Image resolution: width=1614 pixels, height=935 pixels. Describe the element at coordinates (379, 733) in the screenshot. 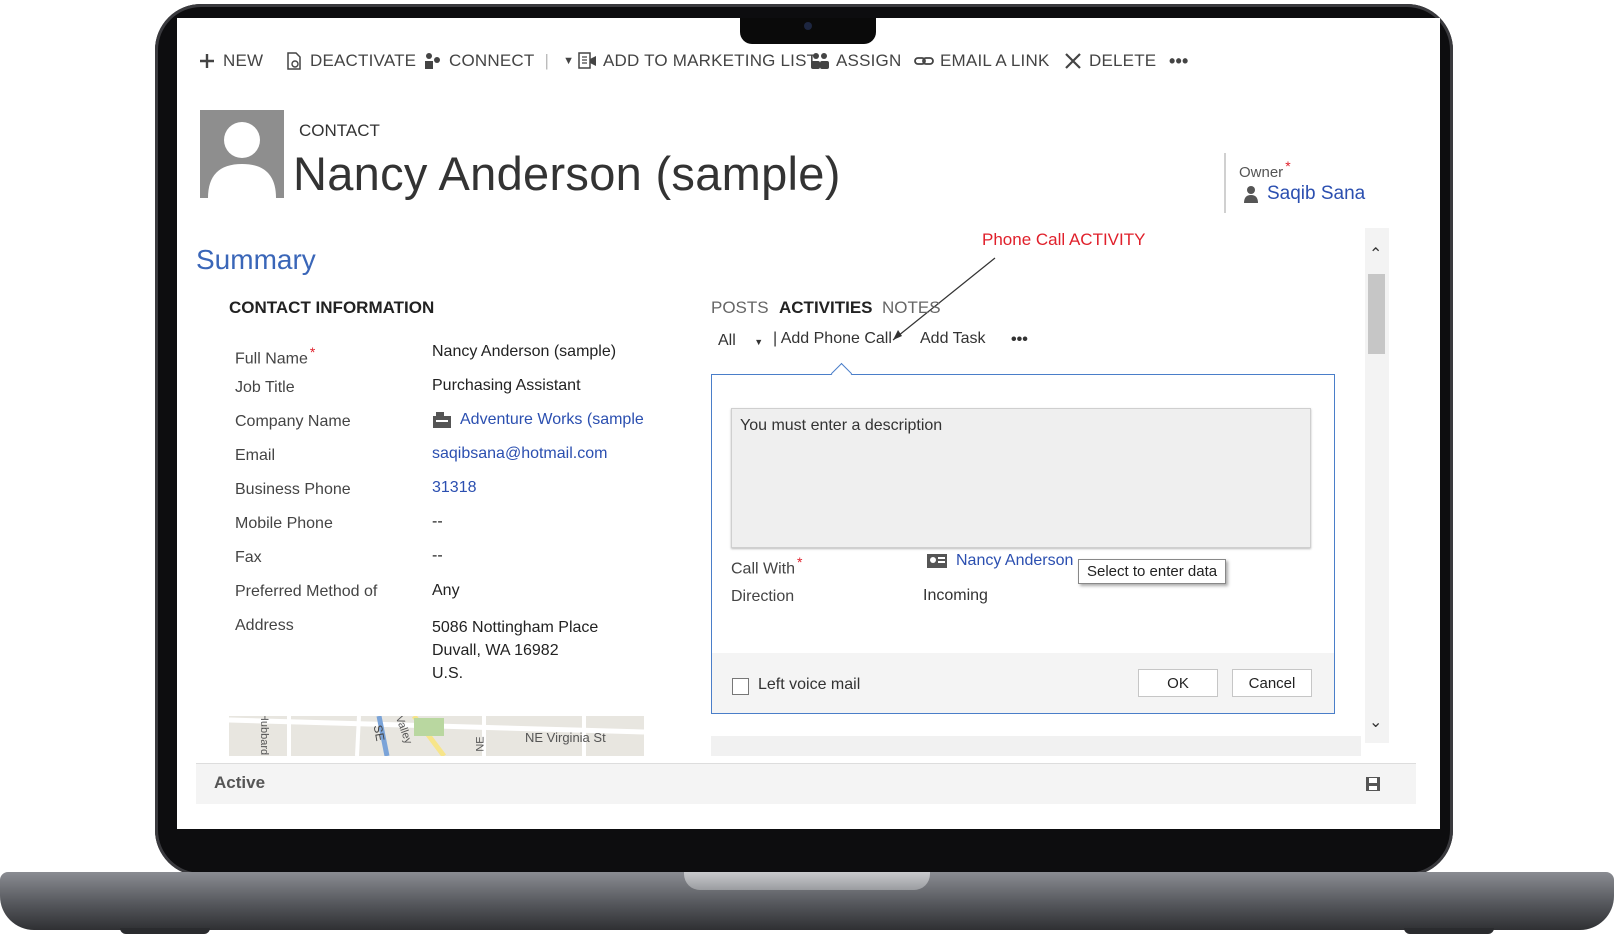

I see `map-street-label-2: SE` at that location.